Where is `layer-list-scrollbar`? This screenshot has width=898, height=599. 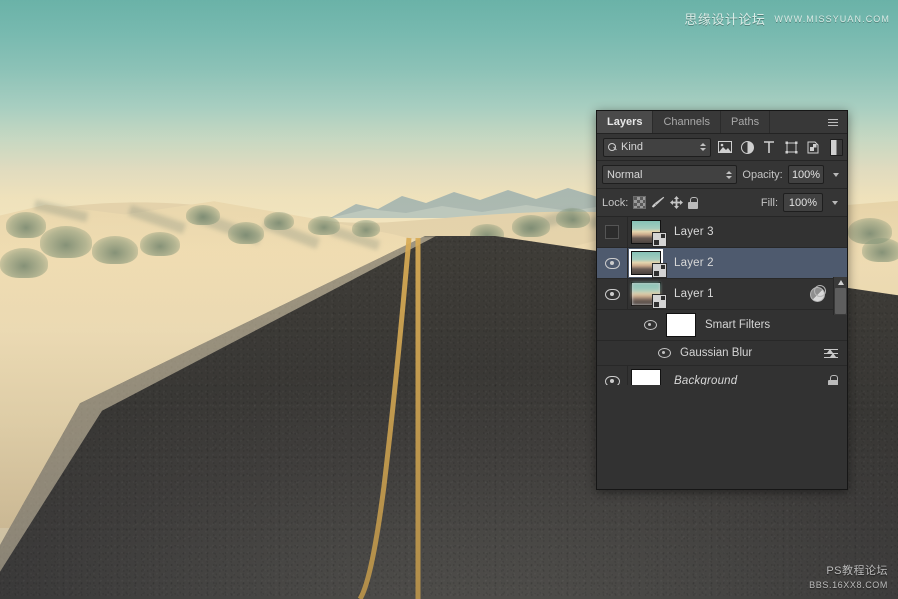
layer-list-scrollbar is located at coordinates (840, 296).